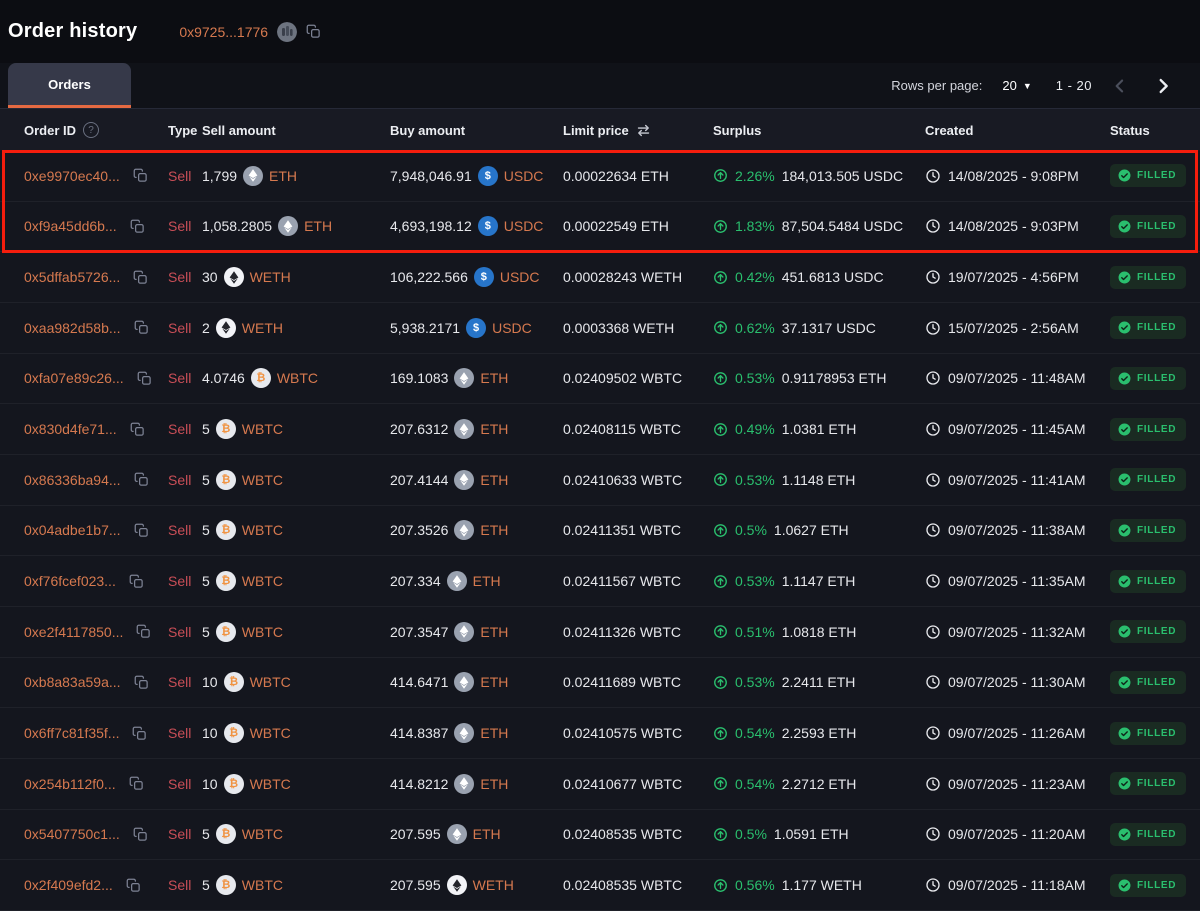 The height and width of the screenshot is (911, 1200). Describe the element at coordinates (623, 783) in the screenshot. I see `limit-price: 0.02410677 WBTC` at that location.